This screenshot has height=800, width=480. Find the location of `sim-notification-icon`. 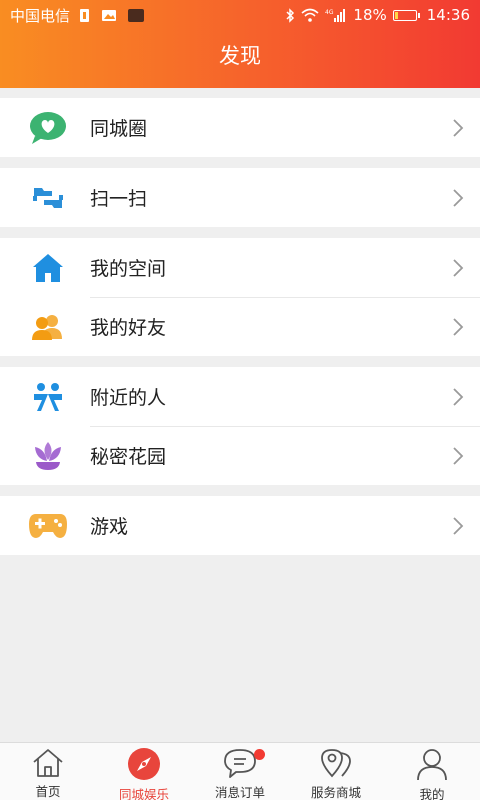

sim-notification-icon is located at coordinates (85, 15).